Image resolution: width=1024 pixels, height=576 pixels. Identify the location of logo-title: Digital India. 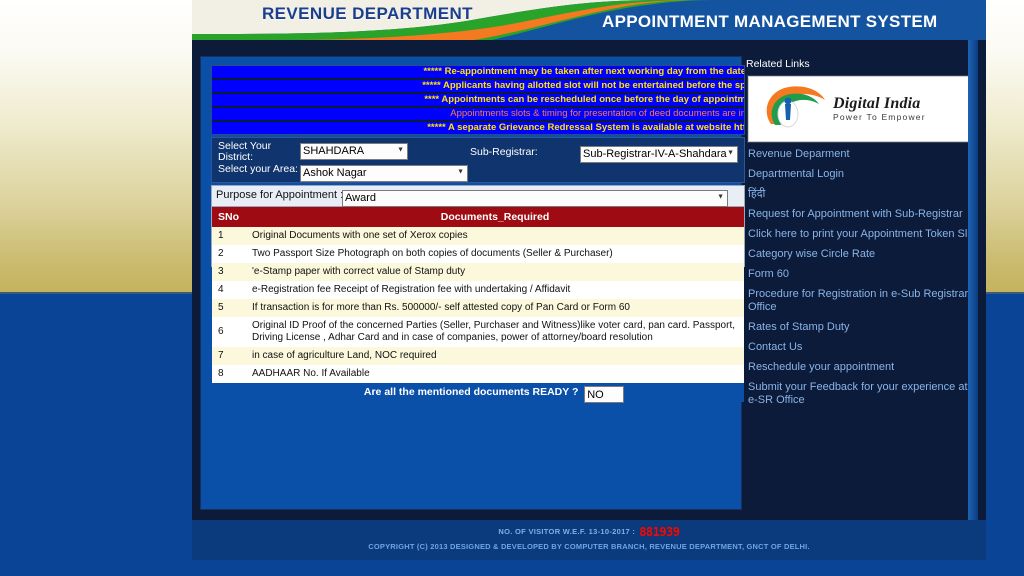
(877, 103).